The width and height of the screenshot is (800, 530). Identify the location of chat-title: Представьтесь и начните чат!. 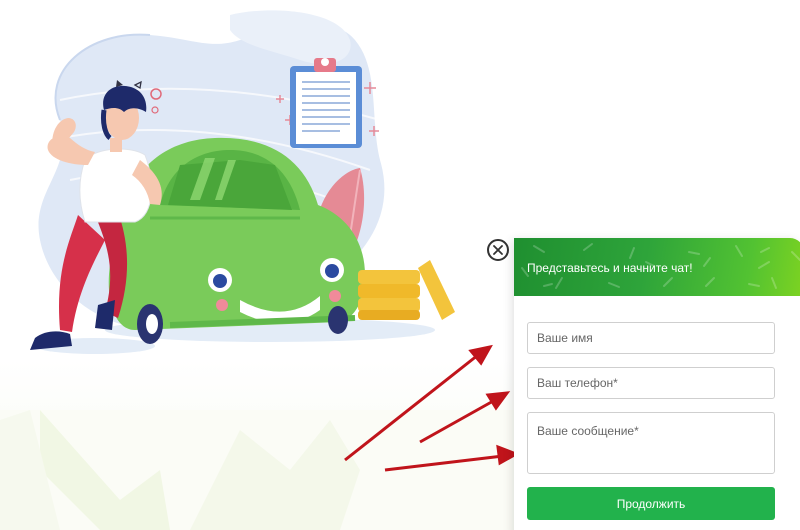
(610, 268).